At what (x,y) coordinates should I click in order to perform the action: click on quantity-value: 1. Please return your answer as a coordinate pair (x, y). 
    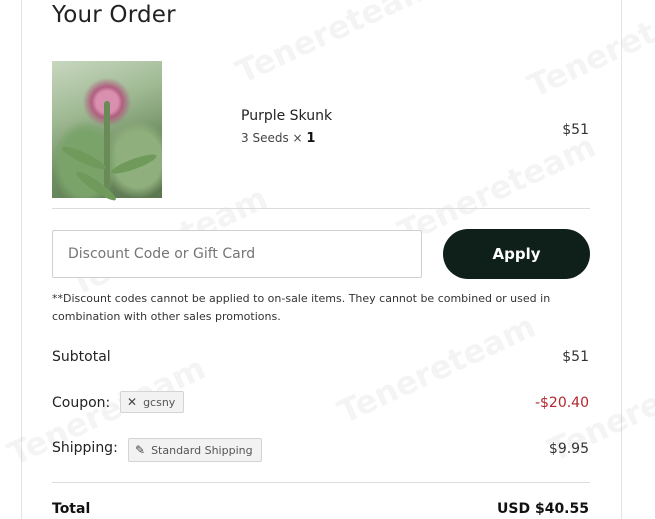
    Looking at the image, I should click on (311, 138).